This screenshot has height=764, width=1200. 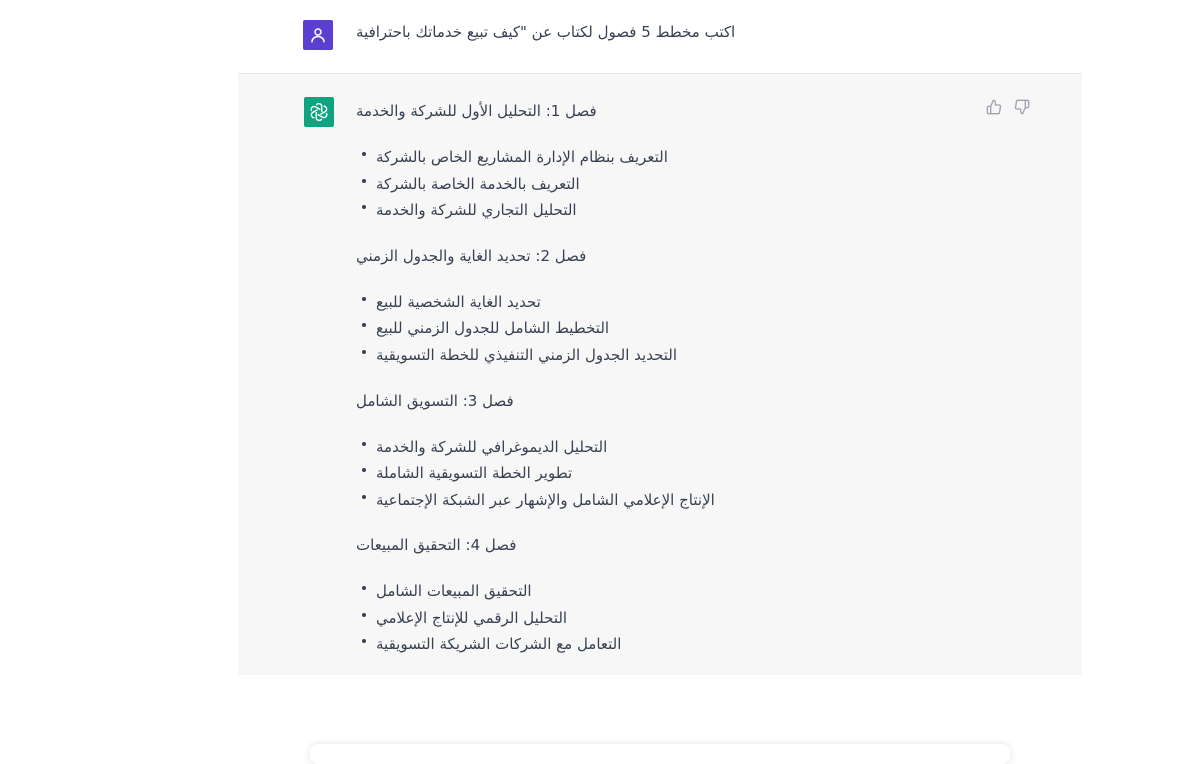 What do you see at coordinates (481, 447) in the screenshot?
I see `list-item: التحليل الديموغرافي للشركة والخدمة` at bounding box center [481, 447].